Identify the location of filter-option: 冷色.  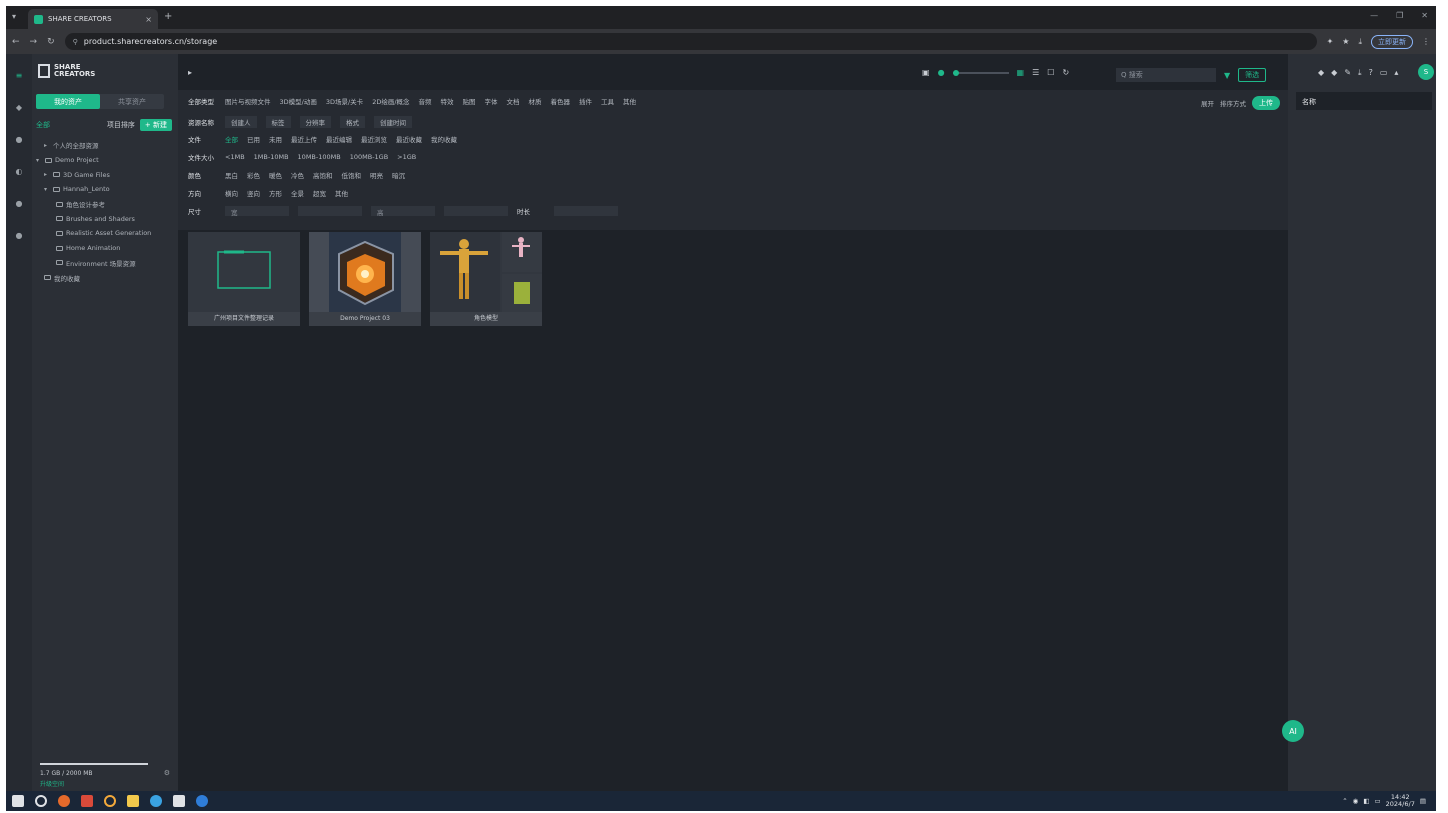
(297, 175).